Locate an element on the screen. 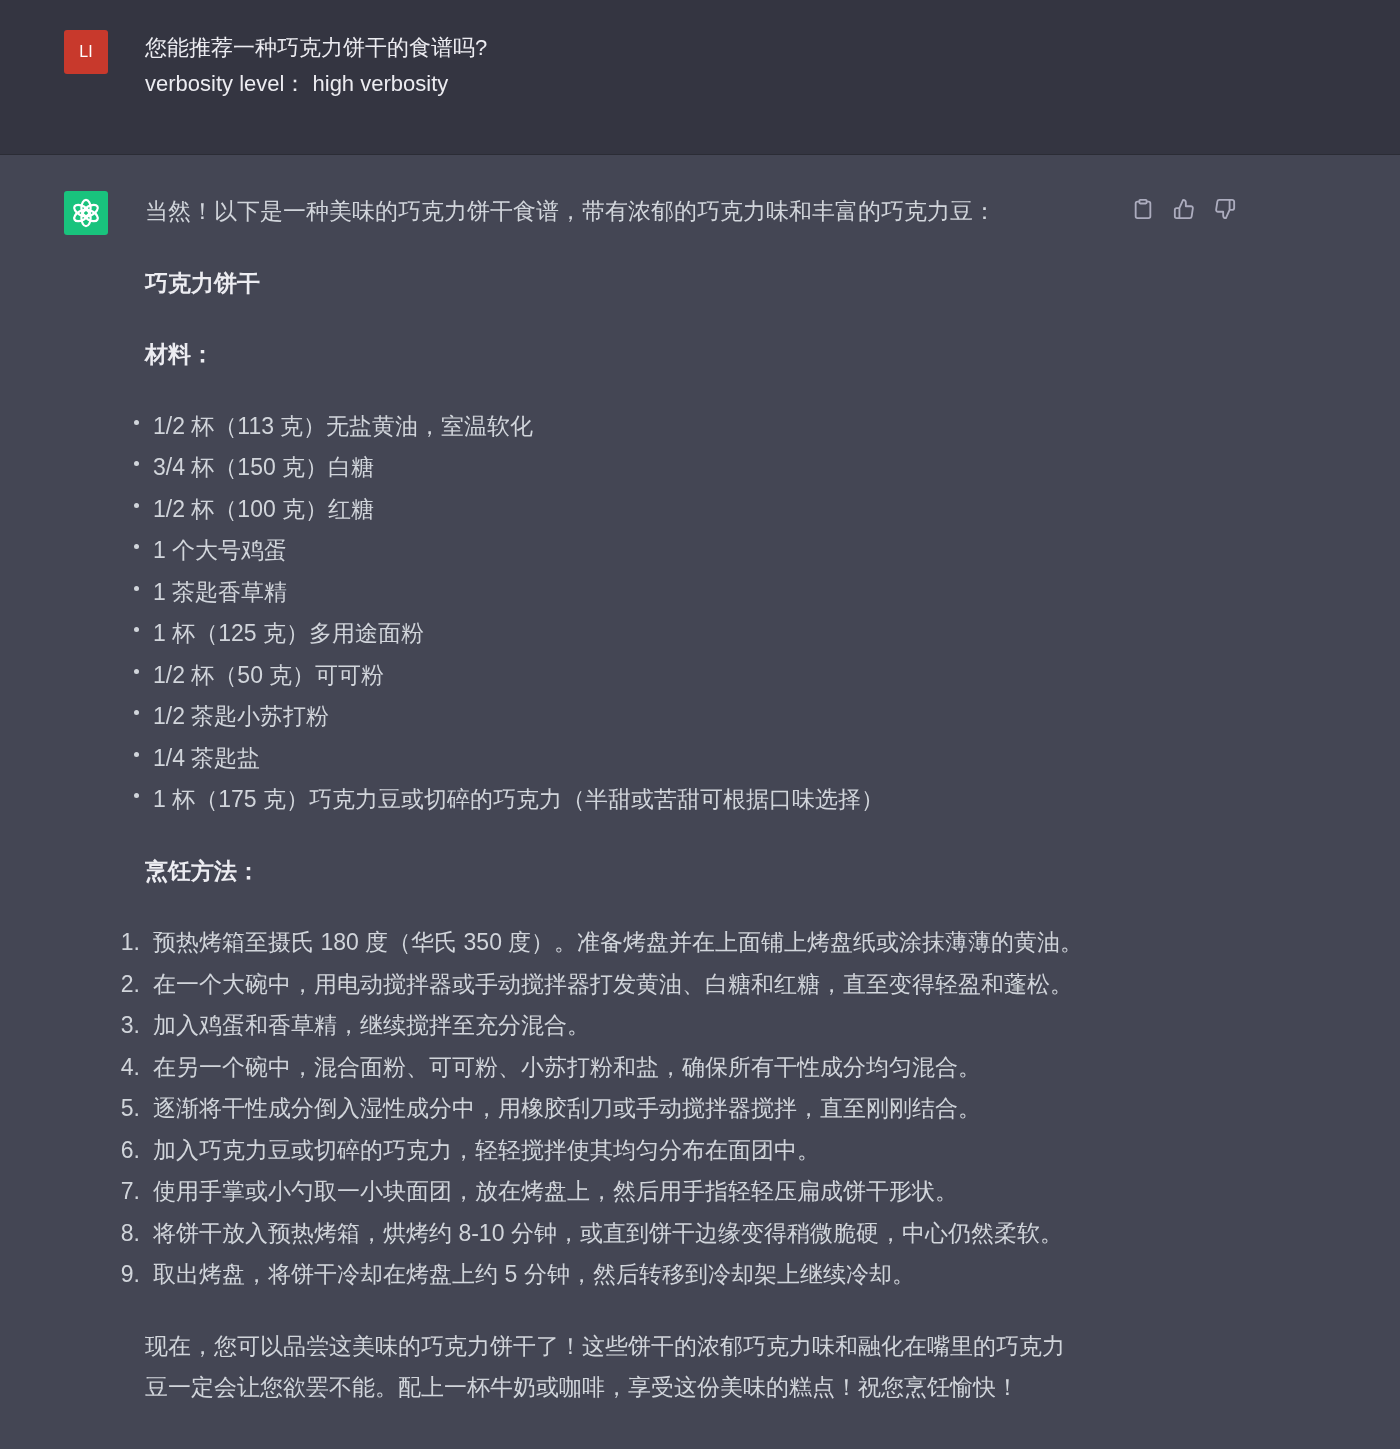  ingredient-text: 1 杯（125 克）多用途面粉 is located at coordinates (288, 633).